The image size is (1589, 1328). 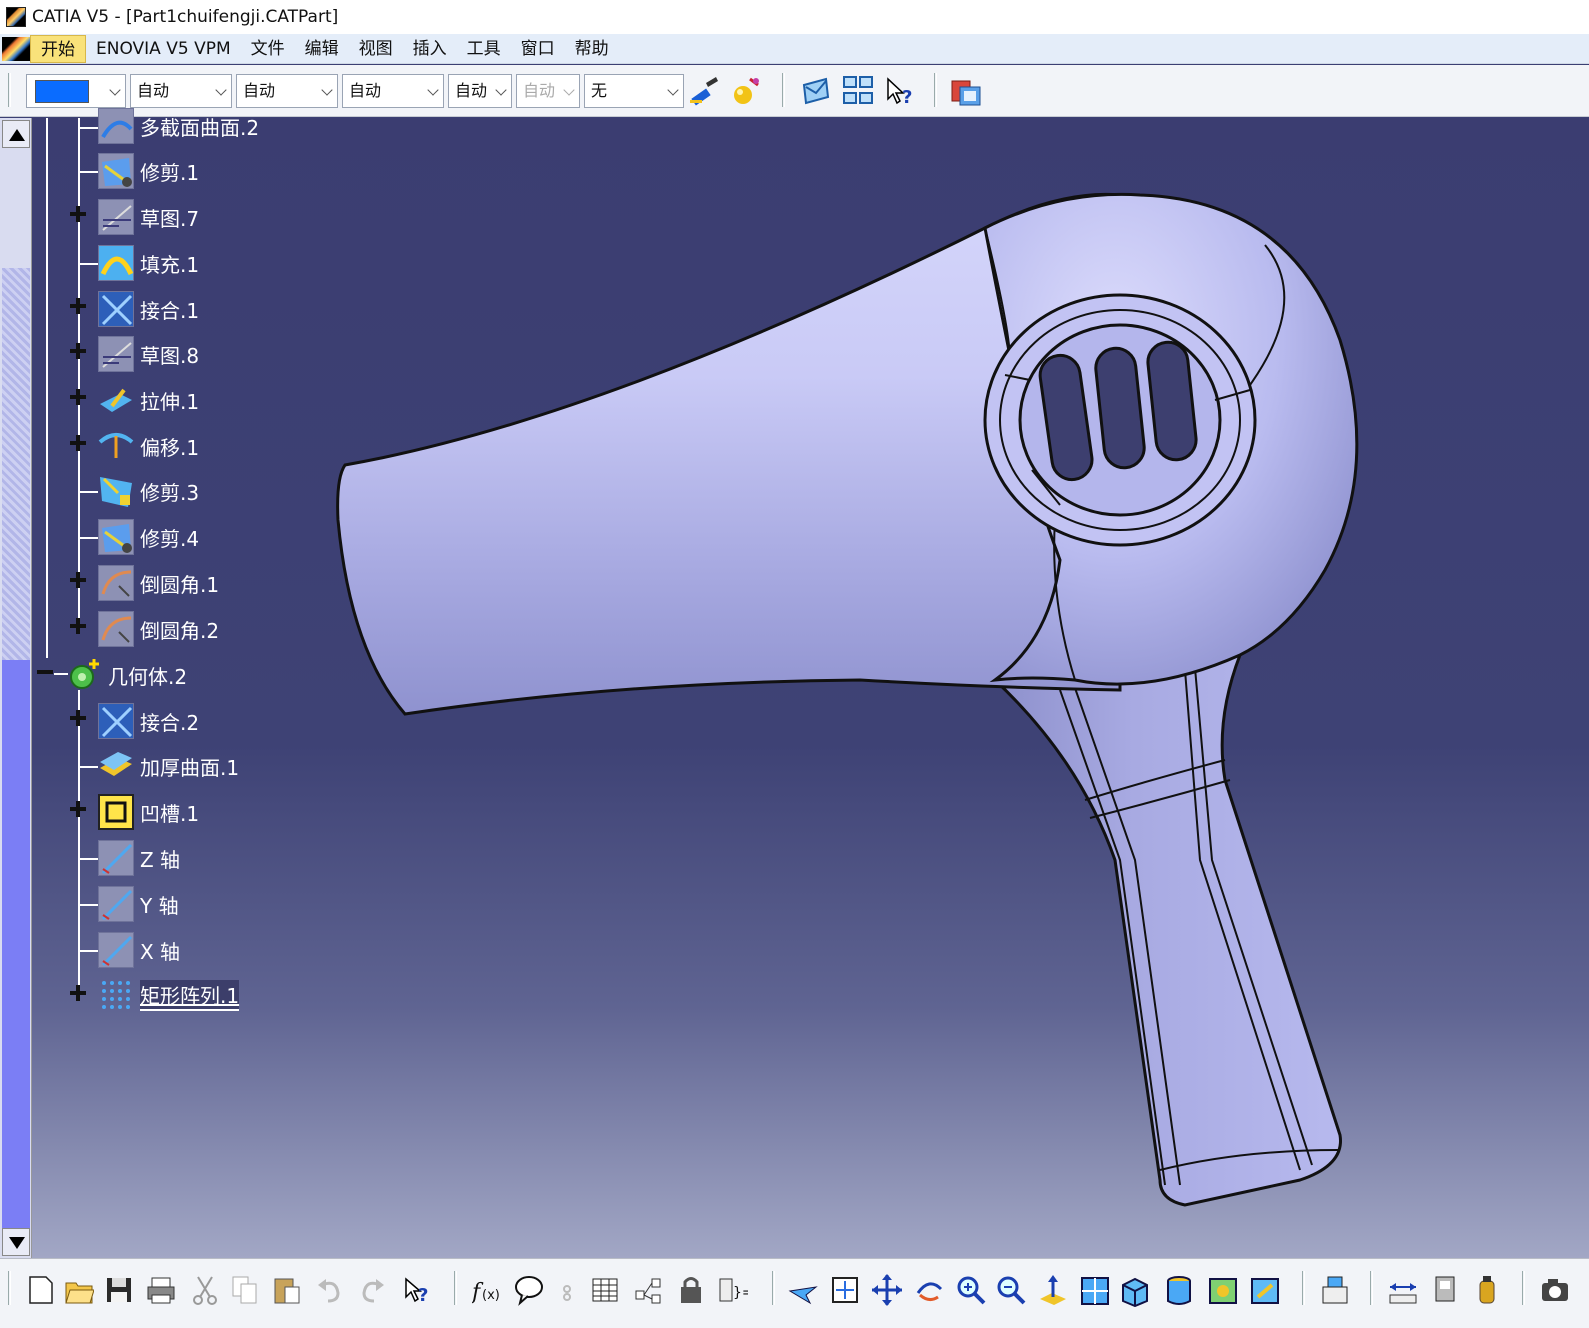 What do you see at coordinates (858, 91) in the screenshot?
I see `selection-sets-icon` at bounding box center [858, 91].